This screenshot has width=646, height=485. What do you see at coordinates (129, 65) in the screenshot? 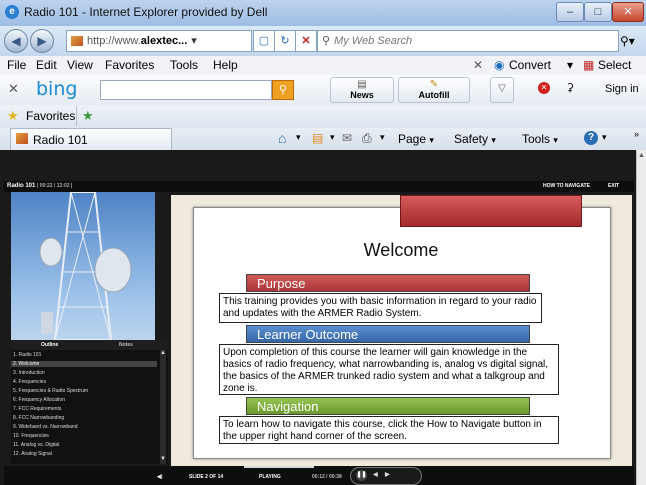
I see `menu-favorites: Favorites` at bounding box center [129, 65].